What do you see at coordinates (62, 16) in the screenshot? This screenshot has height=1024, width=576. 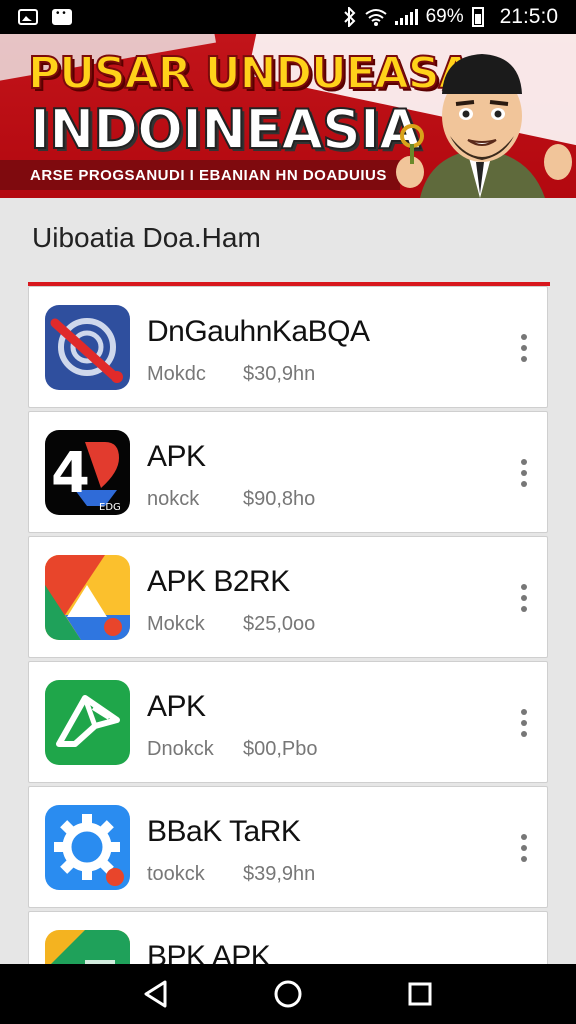 I see `message-icon` at bounding box center [62, 16].